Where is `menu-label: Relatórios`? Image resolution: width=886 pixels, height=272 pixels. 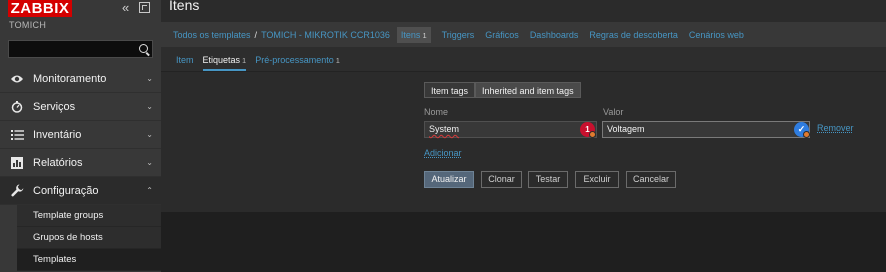
menu-label: Relatórios is located at coordinates (58, 162).